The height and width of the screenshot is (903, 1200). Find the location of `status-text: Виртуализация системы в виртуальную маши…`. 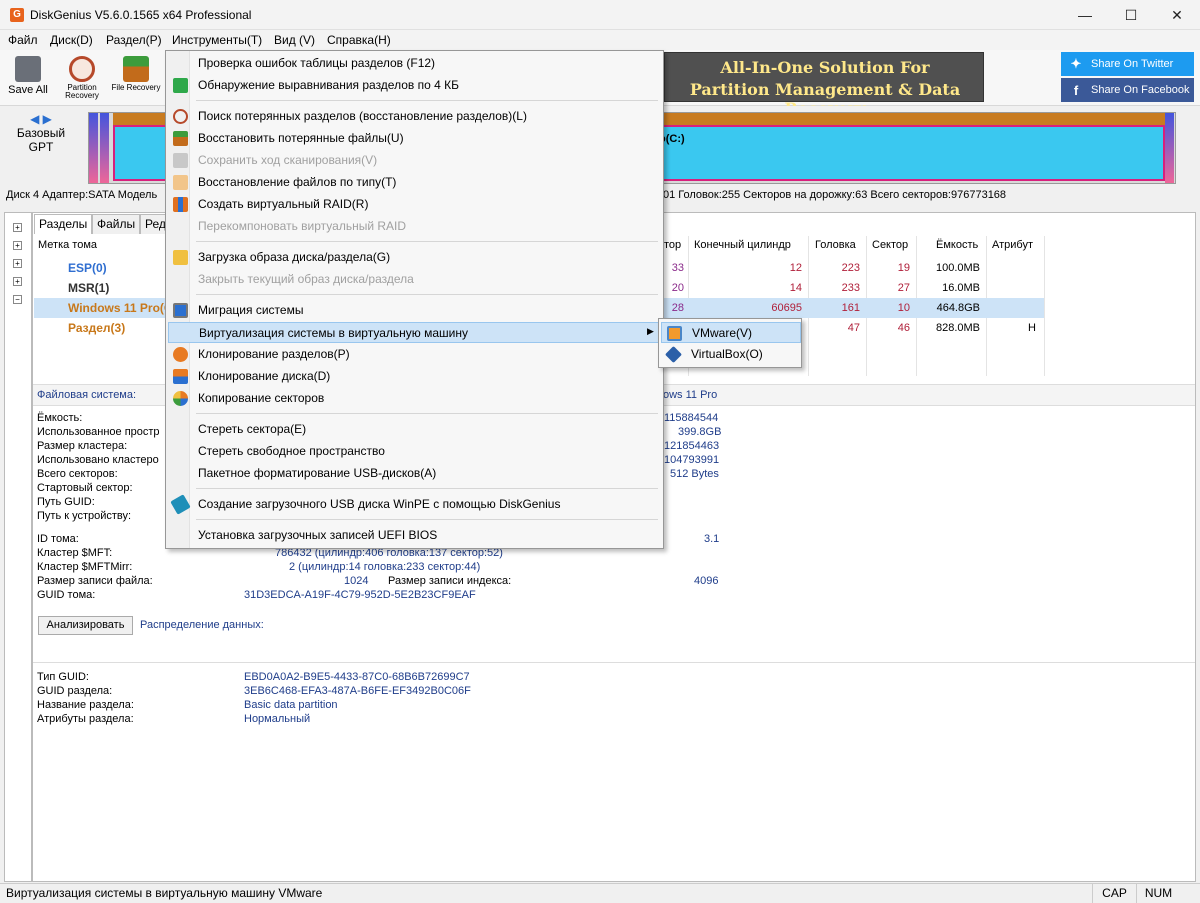

status-text: Виртуализация системы в виртуальную маши… is located at coordinates (164, 893).